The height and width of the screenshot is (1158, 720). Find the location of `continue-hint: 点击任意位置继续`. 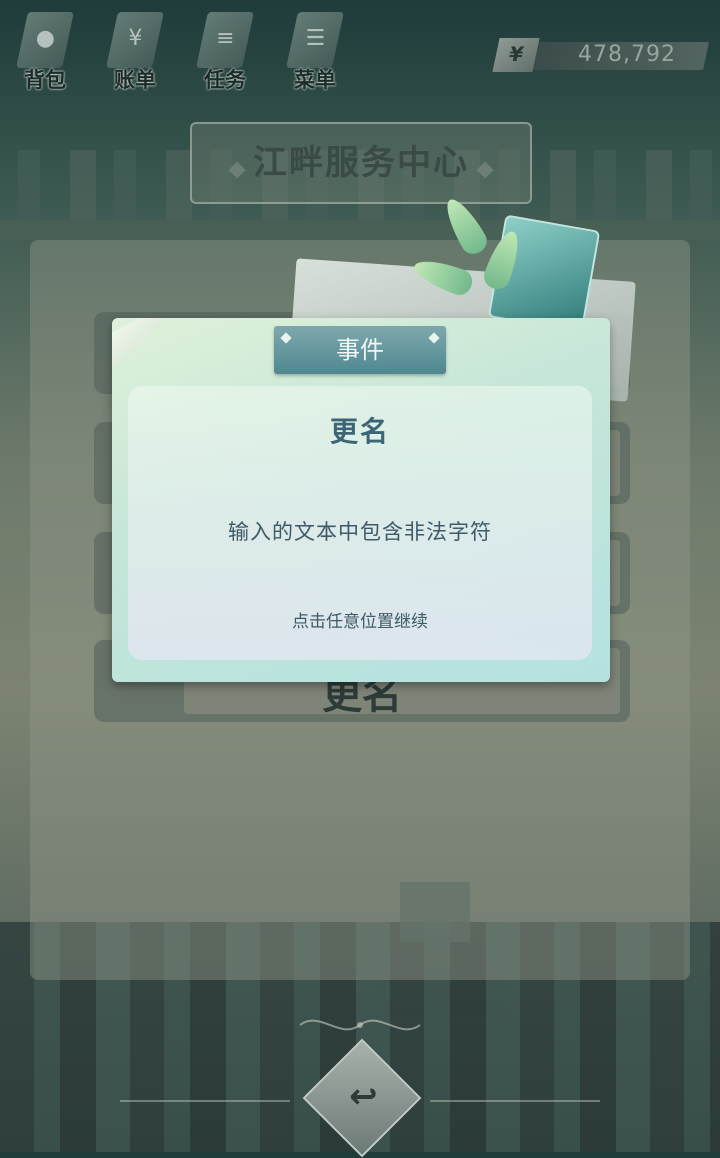

continue-hint: 点击任意位置继续 is located at coordinates (360, 622).